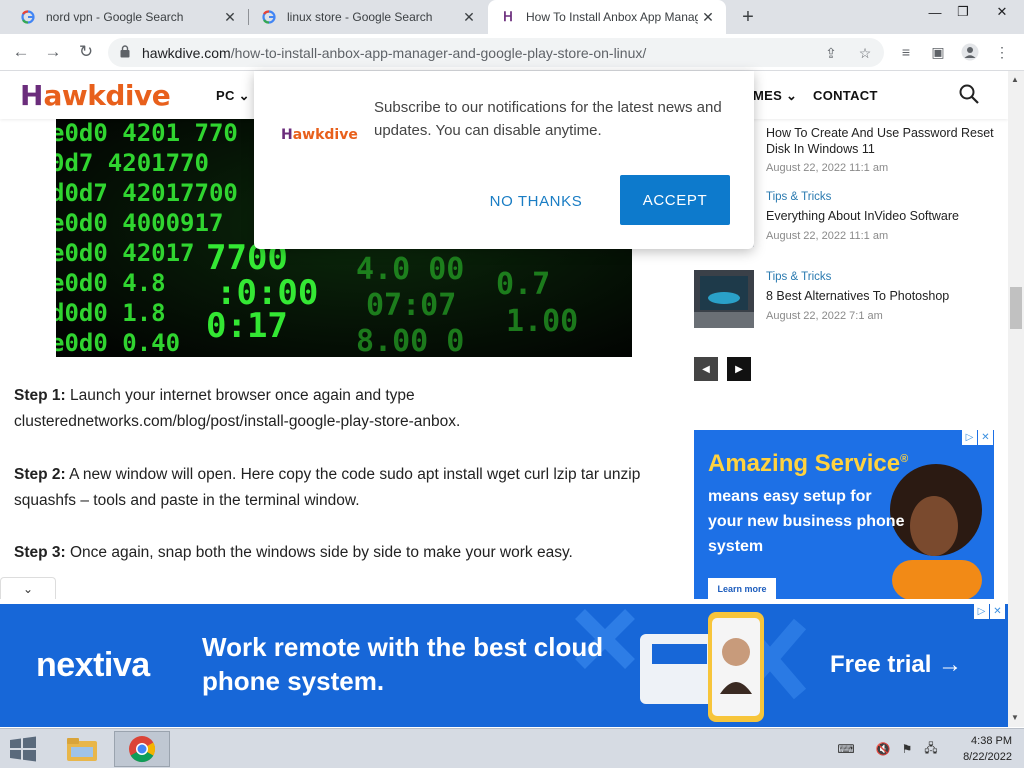  What do you see at coordinates (147, 193) in the screenshot?
I see `svg-text: d0d7 42017700` at bounding box center [147, 193].